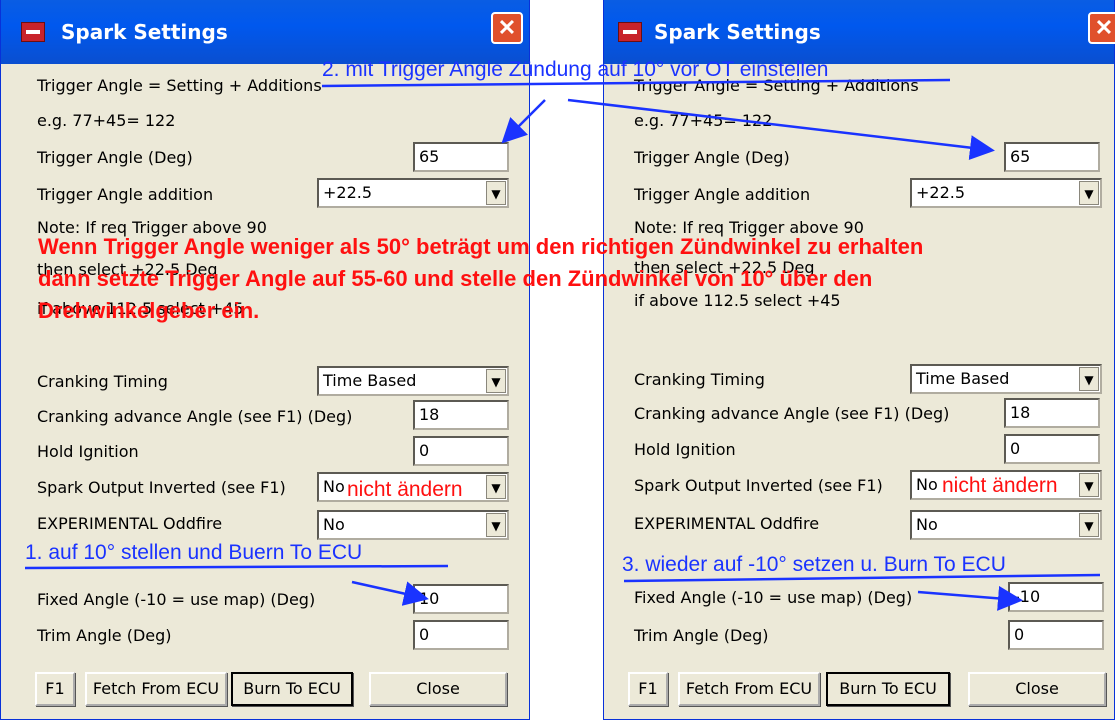 The image size is (1115, 720). I want to click on annotation-step-1: 1. auf 10° stellen und Buern To ECU, so click(194, 552).